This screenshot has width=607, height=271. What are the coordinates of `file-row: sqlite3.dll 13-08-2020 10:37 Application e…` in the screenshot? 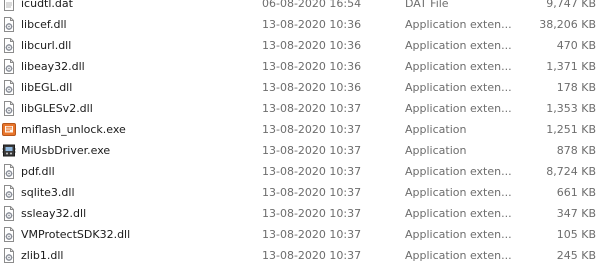 It's located at (303, 192).